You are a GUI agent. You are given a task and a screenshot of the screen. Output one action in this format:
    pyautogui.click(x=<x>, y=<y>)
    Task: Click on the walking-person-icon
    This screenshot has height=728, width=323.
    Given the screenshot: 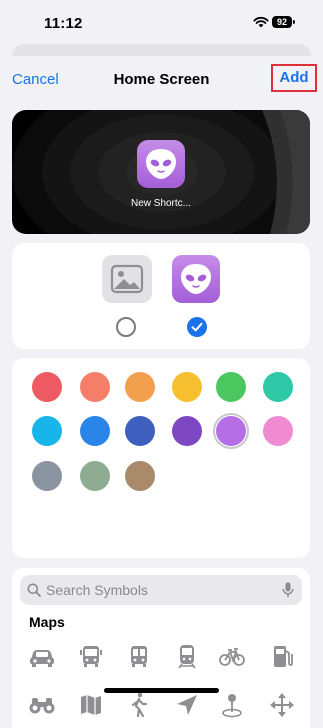 What is the action you would take?
    pyautogui.click(x=139, y=705)
    